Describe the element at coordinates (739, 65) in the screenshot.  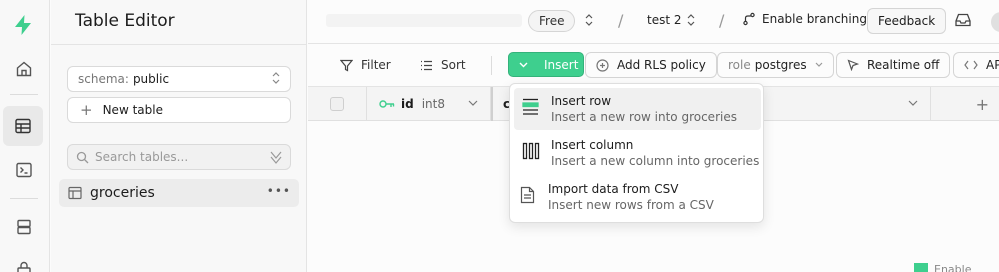
I see `role-key: role` at that location.